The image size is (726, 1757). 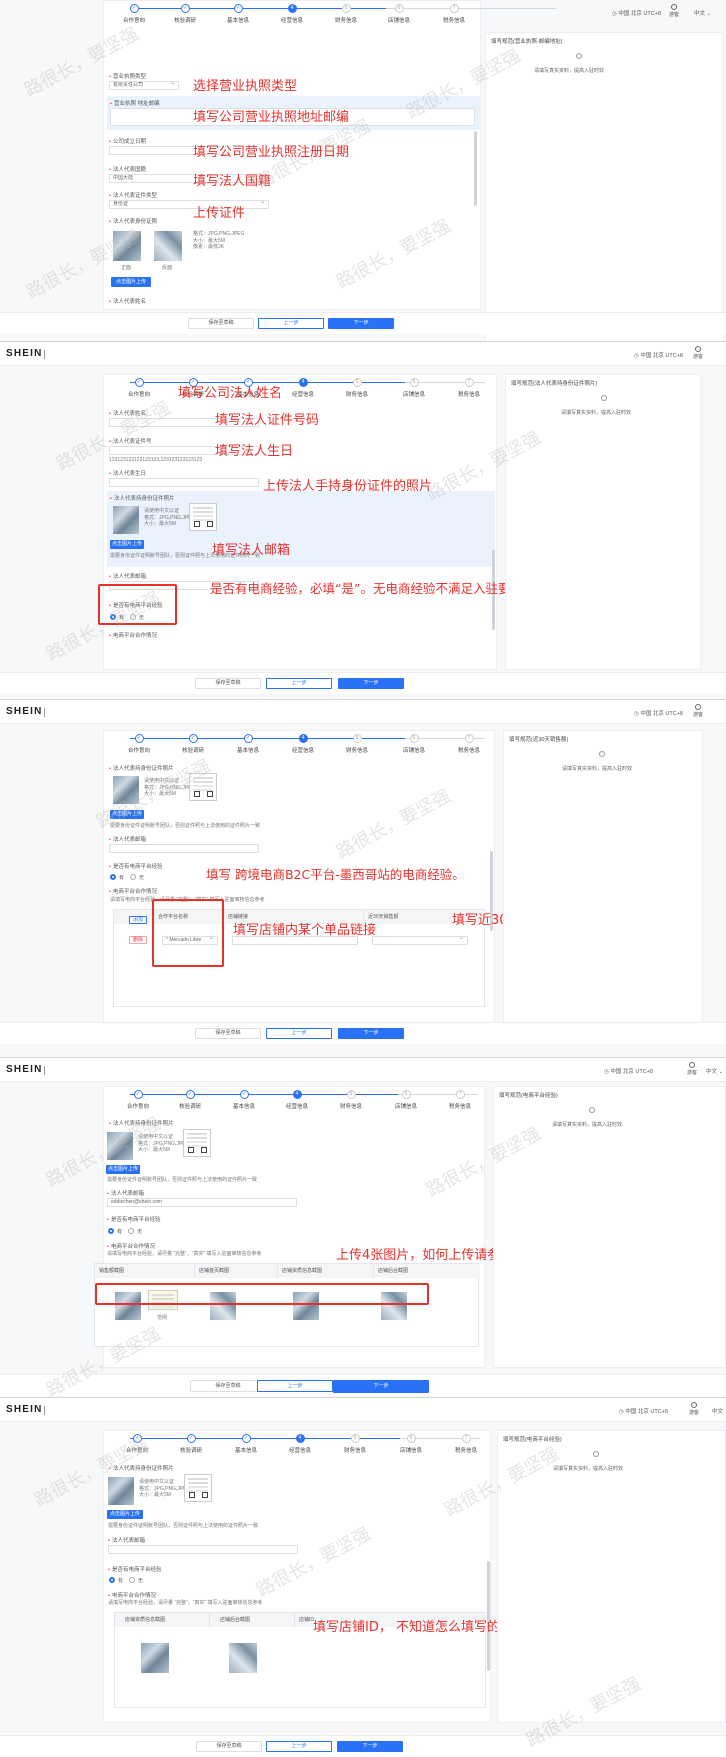 What do you see at coordinates (302, 1647) in the screenshot?
I see `shop-id-input` at bounding box center [302, 1647].